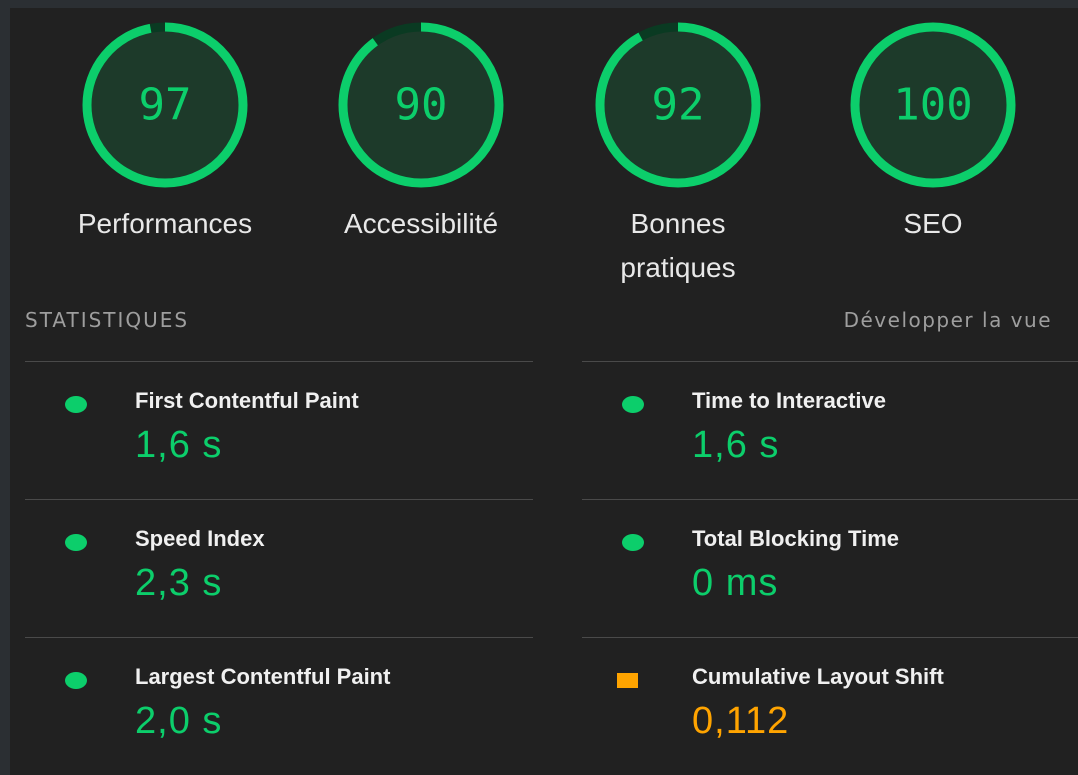  I want to click on gauge-score: 97, so click(165, 105).